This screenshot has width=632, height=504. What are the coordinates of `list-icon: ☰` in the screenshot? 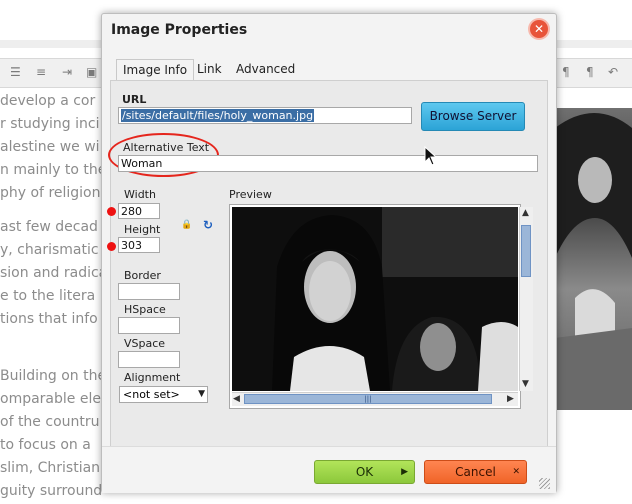 It's located at (15, 72).